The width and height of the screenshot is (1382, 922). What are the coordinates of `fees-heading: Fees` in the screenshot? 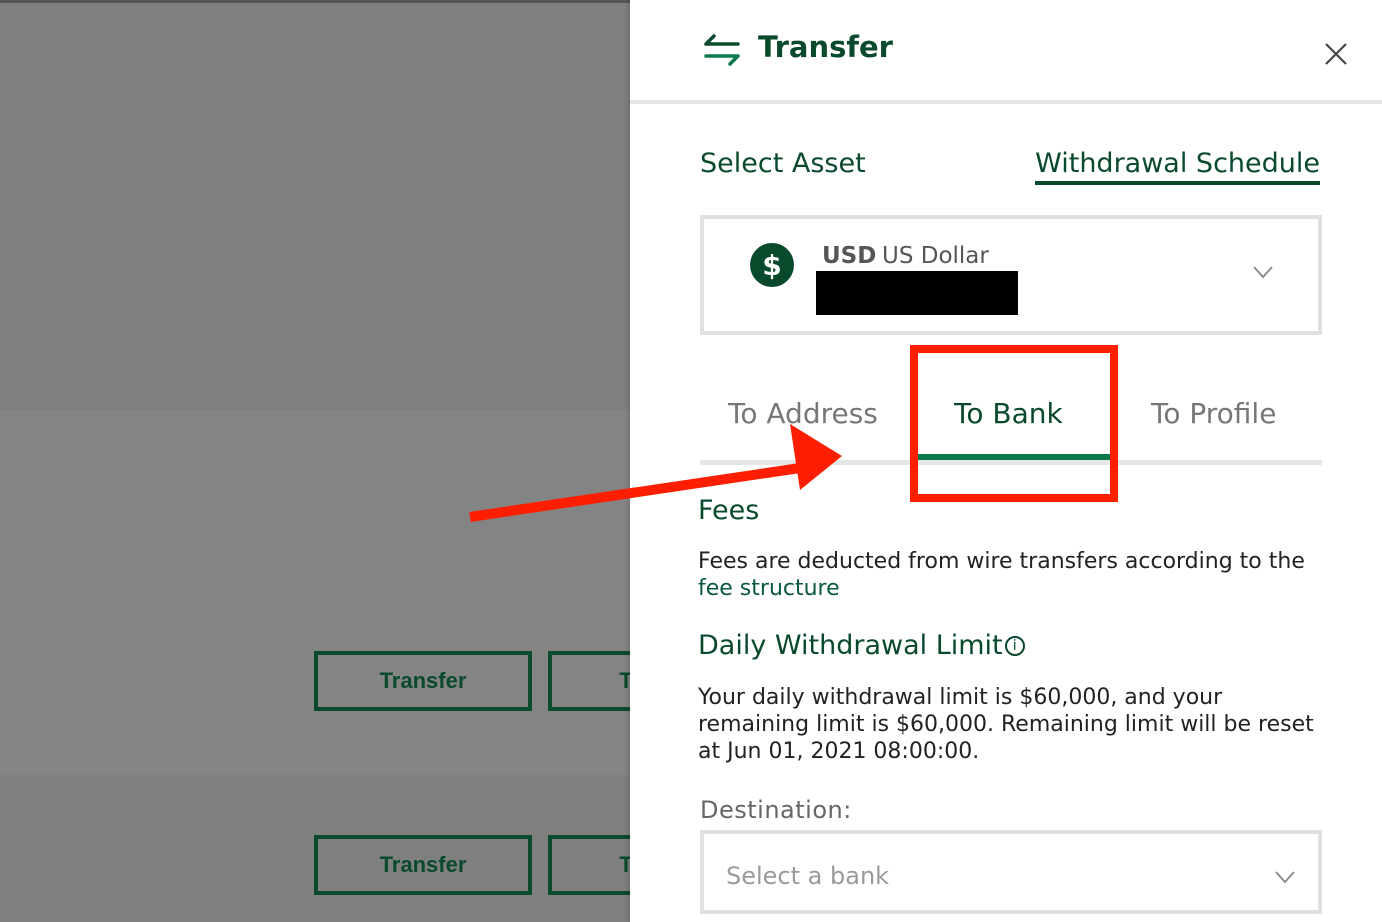 It's located at (729, 510).